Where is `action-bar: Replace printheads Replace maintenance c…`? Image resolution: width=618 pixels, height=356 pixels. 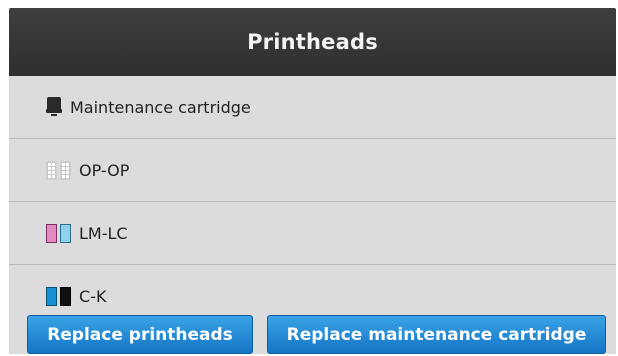 action-bar: Replace printheads Replace maintenance c… is located at coordinates (312, 334).